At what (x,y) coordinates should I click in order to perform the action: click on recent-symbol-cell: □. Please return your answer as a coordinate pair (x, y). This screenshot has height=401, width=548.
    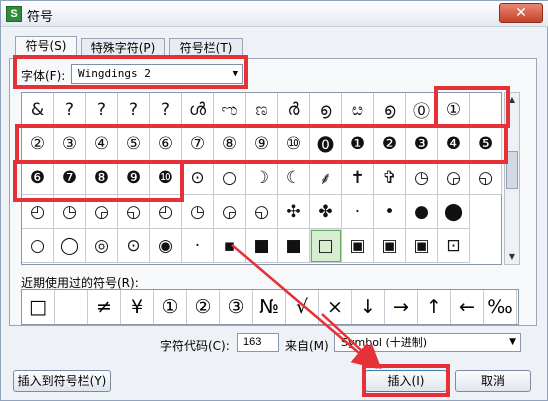
    Looking at the image, I should click on (38, 307).